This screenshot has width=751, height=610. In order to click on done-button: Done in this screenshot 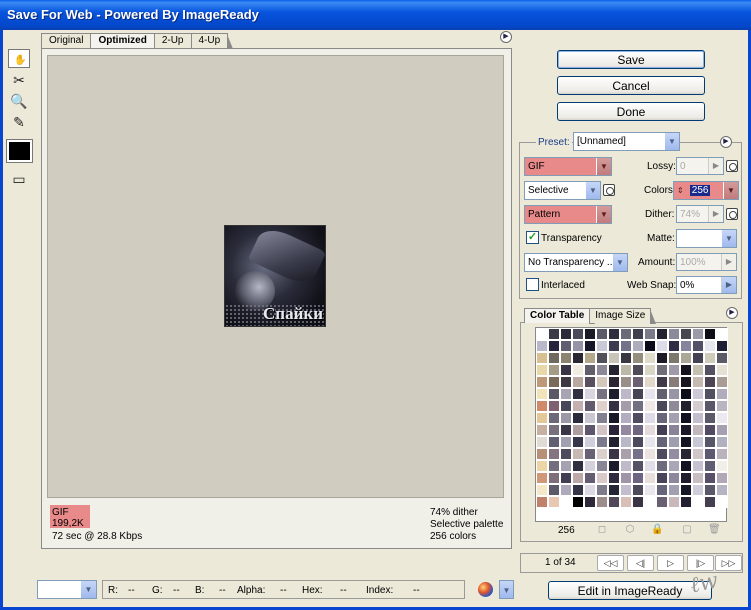, I will do `click(631, 111)`.